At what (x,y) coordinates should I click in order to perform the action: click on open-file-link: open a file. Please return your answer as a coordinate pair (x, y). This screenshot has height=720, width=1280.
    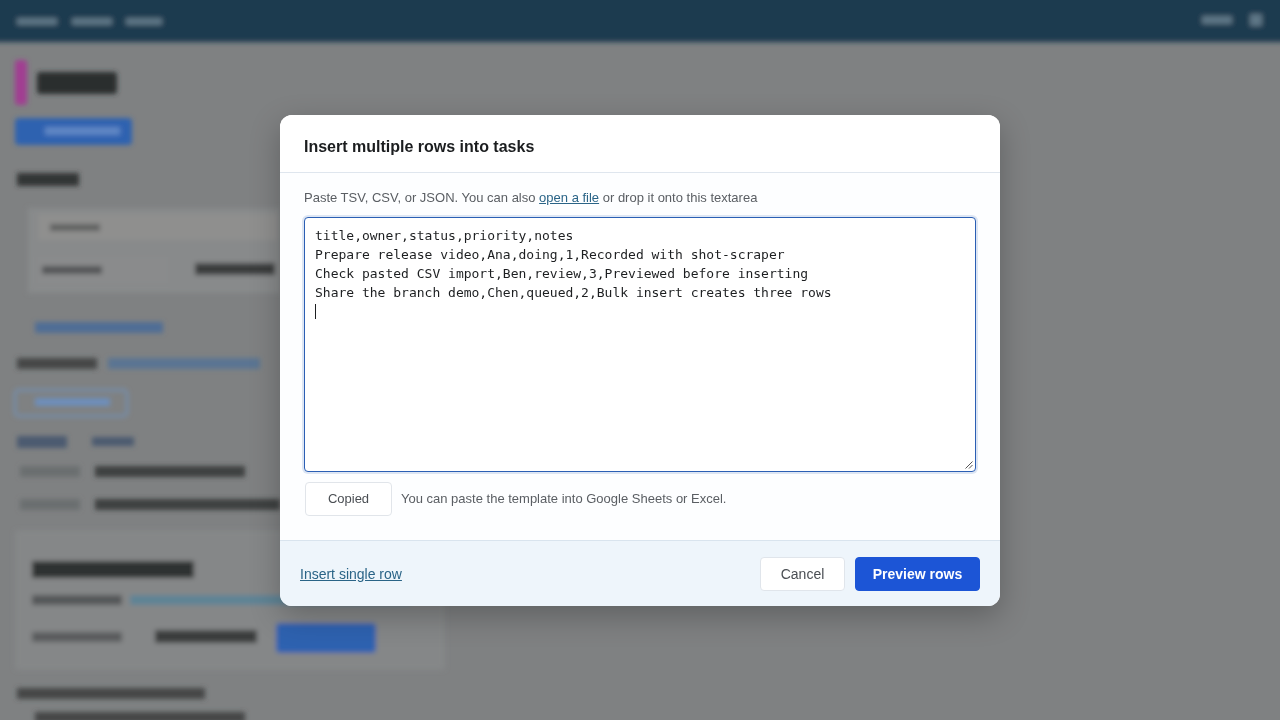
    Looking at the image, I should click on (569, 197).